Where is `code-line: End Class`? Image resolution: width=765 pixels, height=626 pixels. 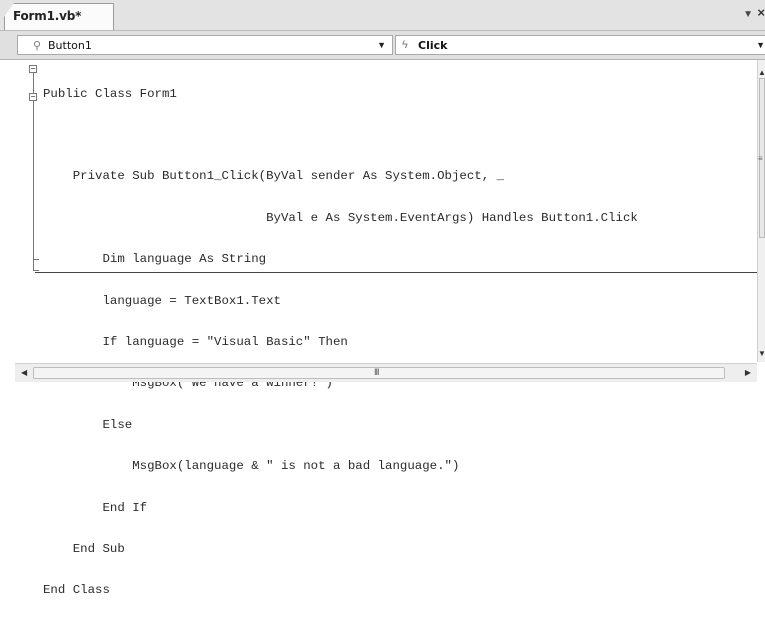
code-line: End Class is located at coordinates (76, 590).